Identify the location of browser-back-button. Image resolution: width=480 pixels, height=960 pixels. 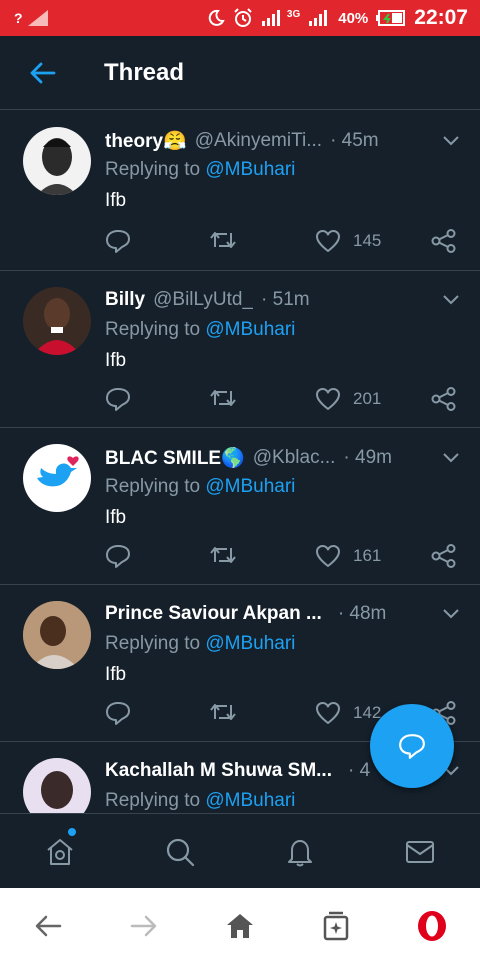
(48, 926).